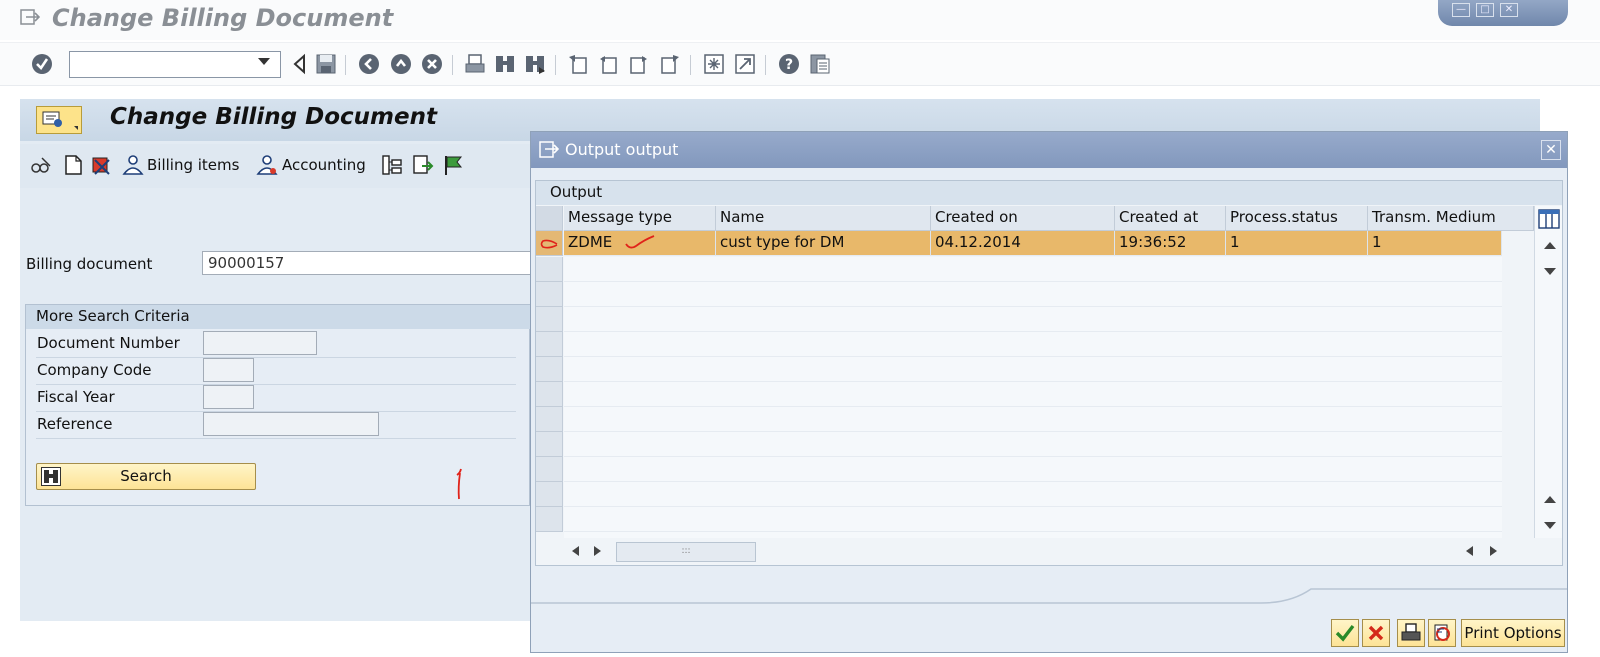  What do you see at coordinates (640, 218) in the screenshot?
I see `column-header-message-type: Message type` at bounding box center [640, 218].